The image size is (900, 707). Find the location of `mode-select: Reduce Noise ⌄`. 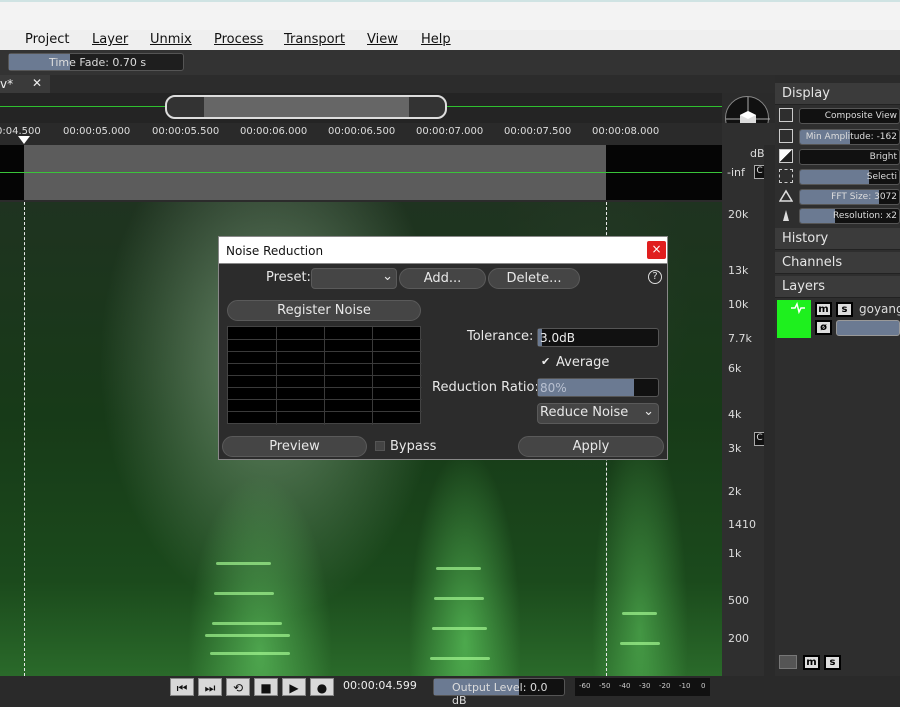

mode-select: Reduce Noise ⌄ is located at coordinates (598, 413).